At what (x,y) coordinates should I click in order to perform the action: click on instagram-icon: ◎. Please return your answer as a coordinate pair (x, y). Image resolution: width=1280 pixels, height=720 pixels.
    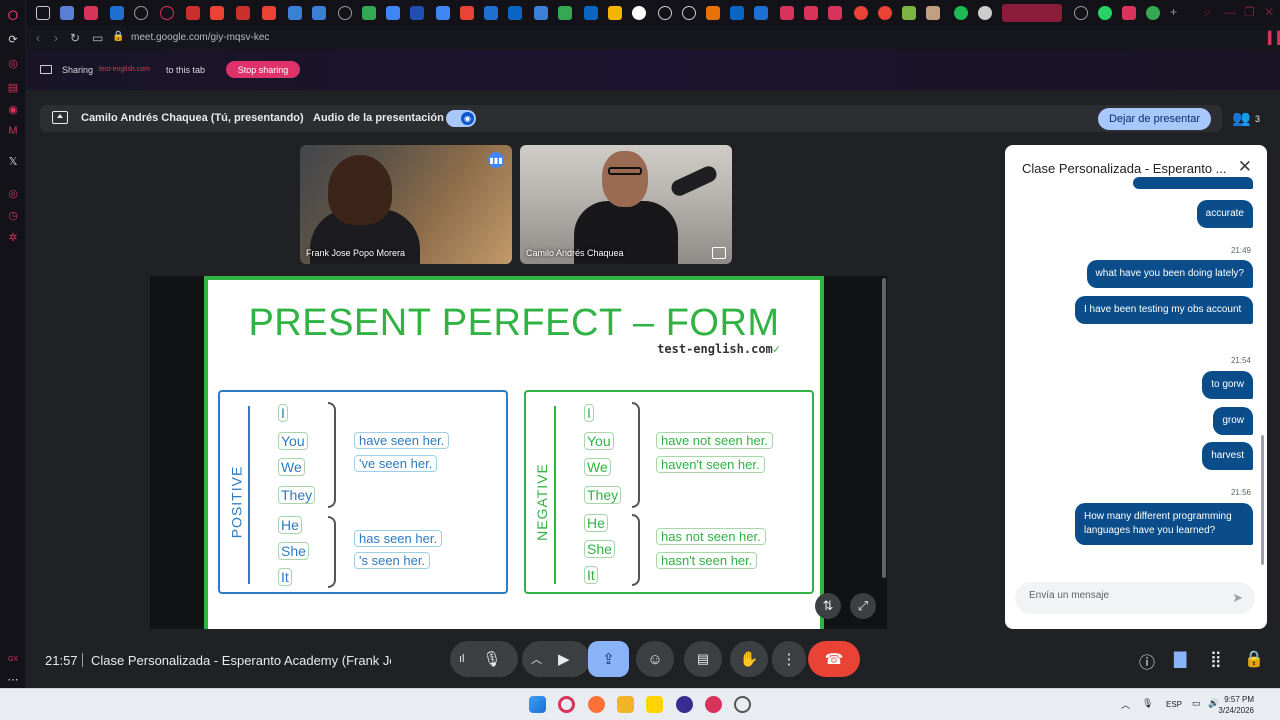
    Looking at the image, I should click on (13, 193).